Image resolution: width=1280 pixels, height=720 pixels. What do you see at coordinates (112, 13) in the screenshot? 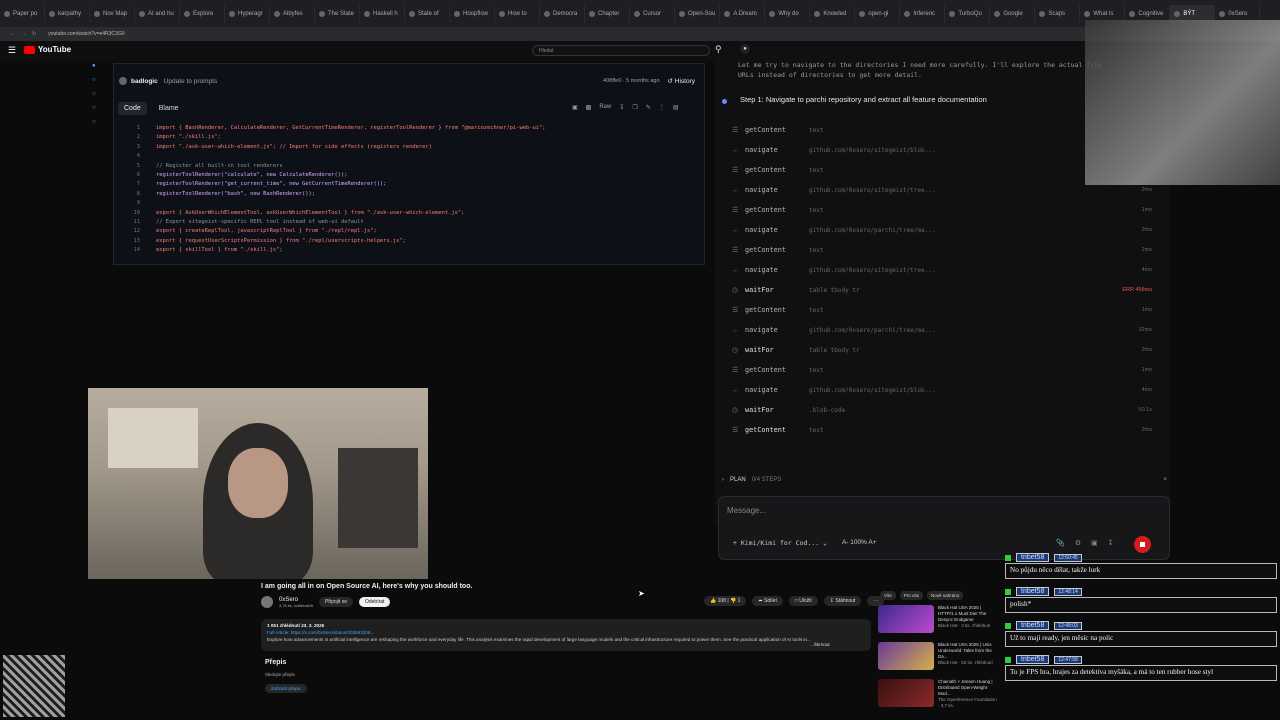
I see `browser-tab: Nov Map` at bounding box center [112, 13].